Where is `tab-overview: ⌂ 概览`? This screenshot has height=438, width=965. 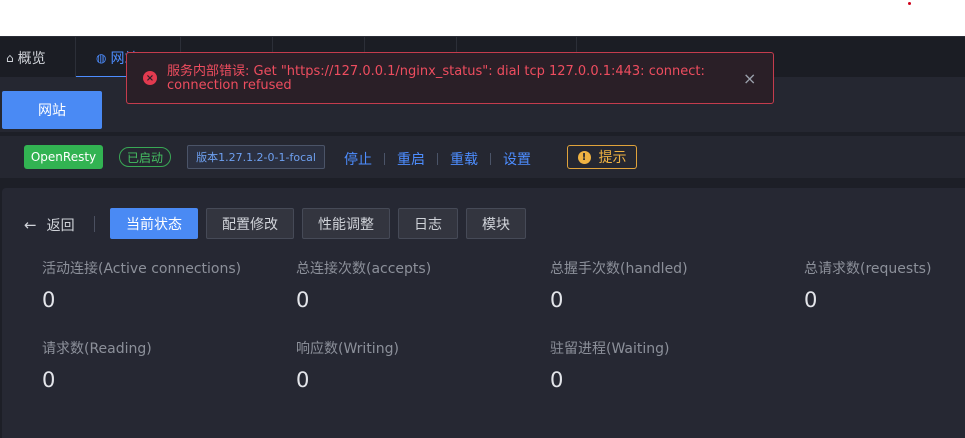 tab-overview: ⌂ 概览 is located at coordinates (38, 57).